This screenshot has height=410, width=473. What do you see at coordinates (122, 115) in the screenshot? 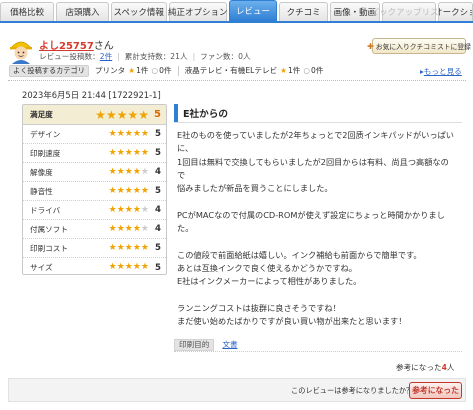
I see `overall-stars: ★ ★ ★ ★ ★` at bounding box center [122, 115].